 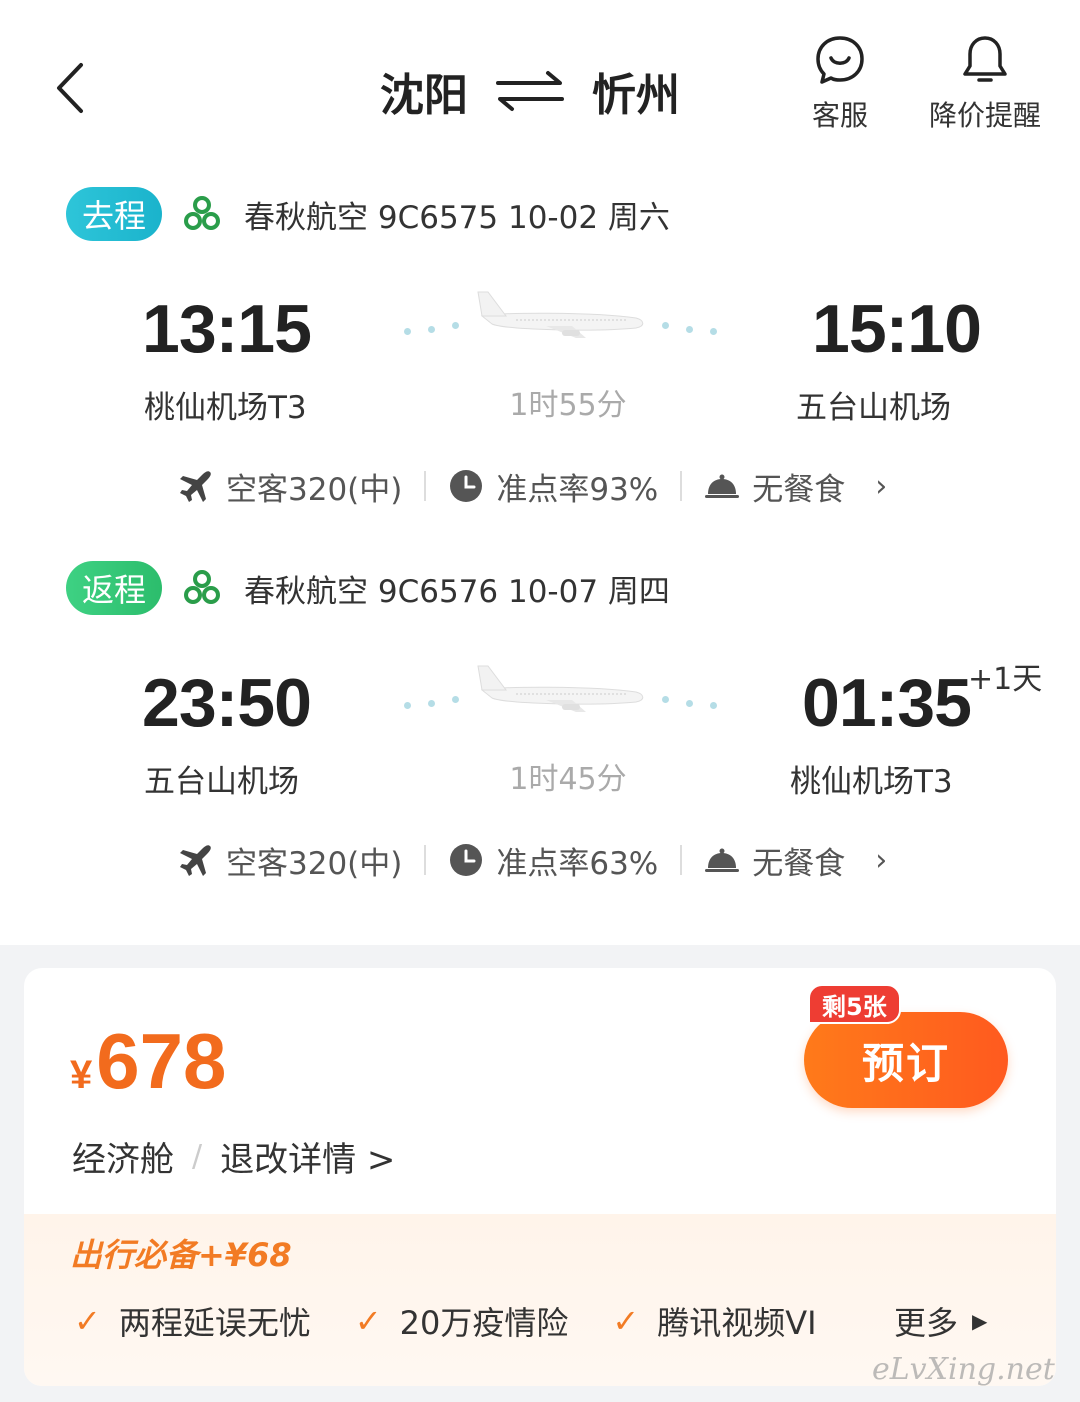 What do you see at coordinates (840, 60) in the screenshot?
I see `chat-bubble-icon` at bounding box center [840, 60].